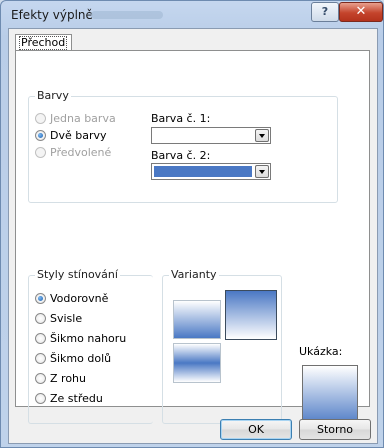 Image resolution: width=384 pixels, height=448 pixels. What do you see at coordinates (203, 171) in the screenshot?
I see `color2-swatch` at bounding box center [203, 171].